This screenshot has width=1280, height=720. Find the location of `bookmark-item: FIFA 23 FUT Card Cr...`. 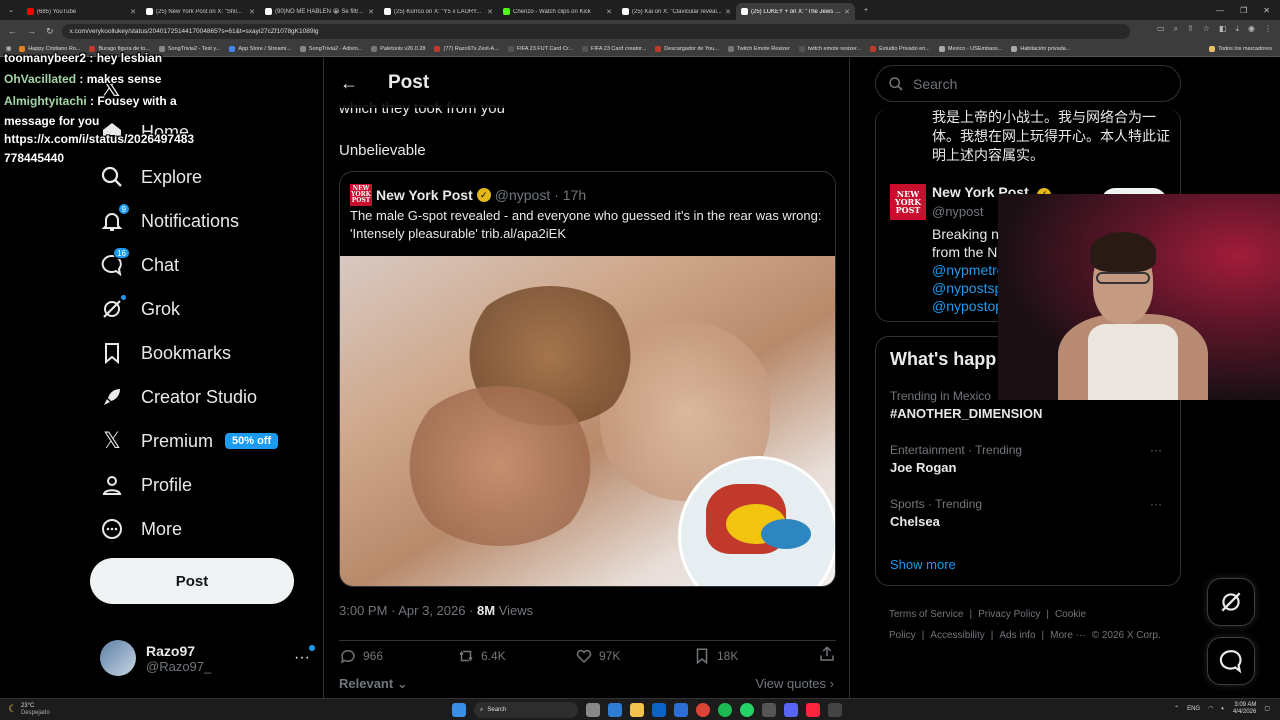

bookmark-item: FIFA 23 FUT Card Cr... is located at coordinates (540, 49).